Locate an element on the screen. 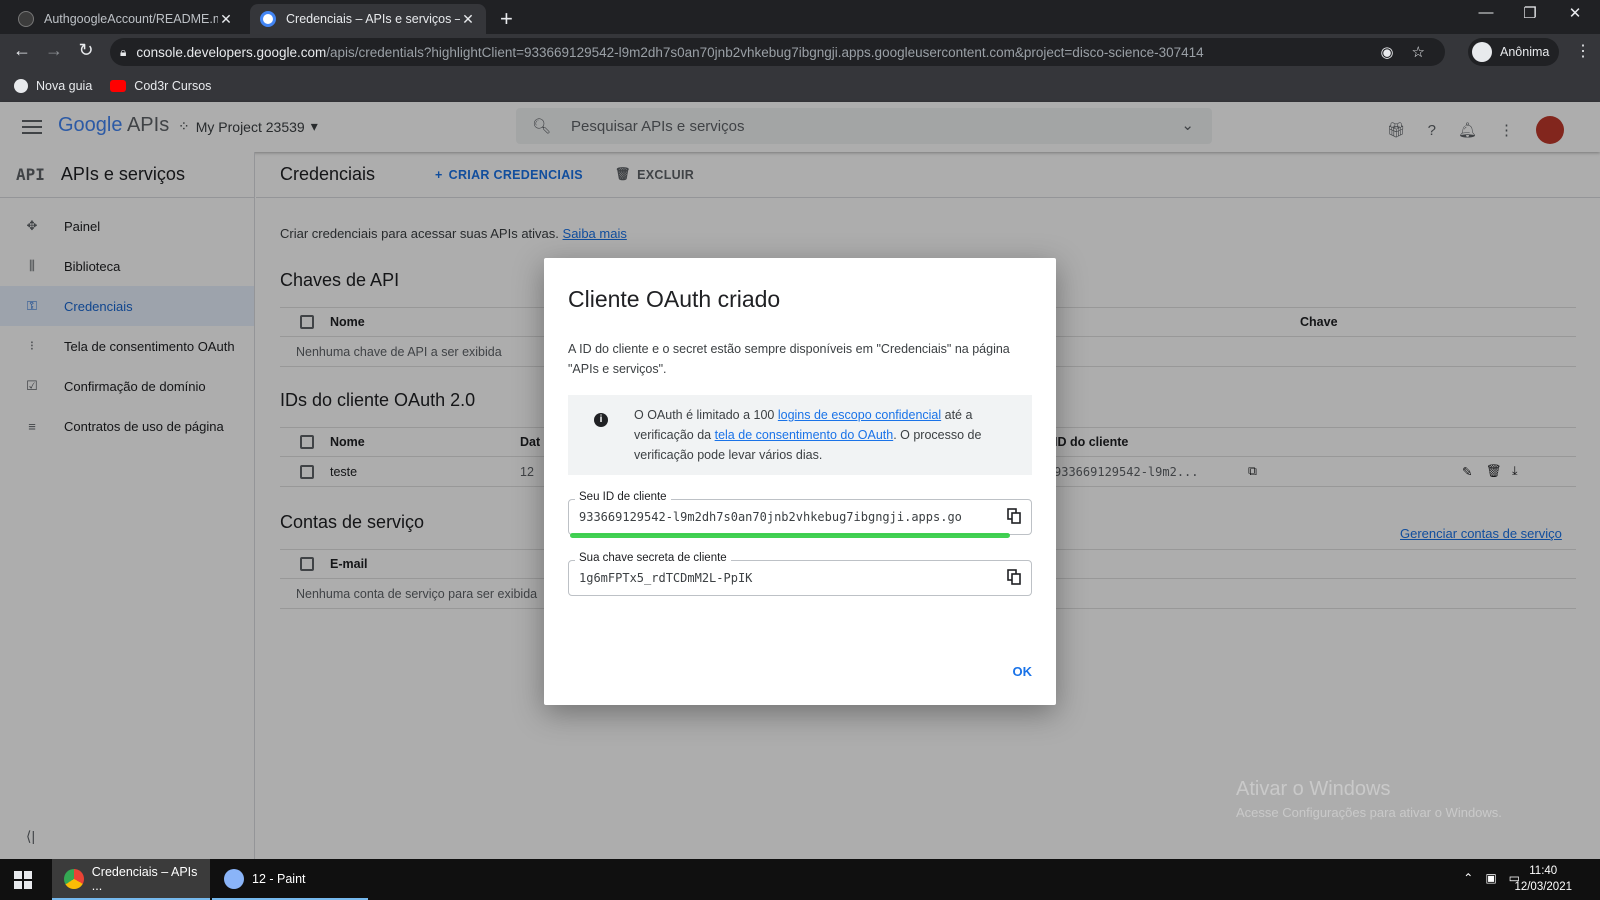 The image size is (1600, 900). client-id-label: Seu ID de cliente is located at coordinates (623, 497).